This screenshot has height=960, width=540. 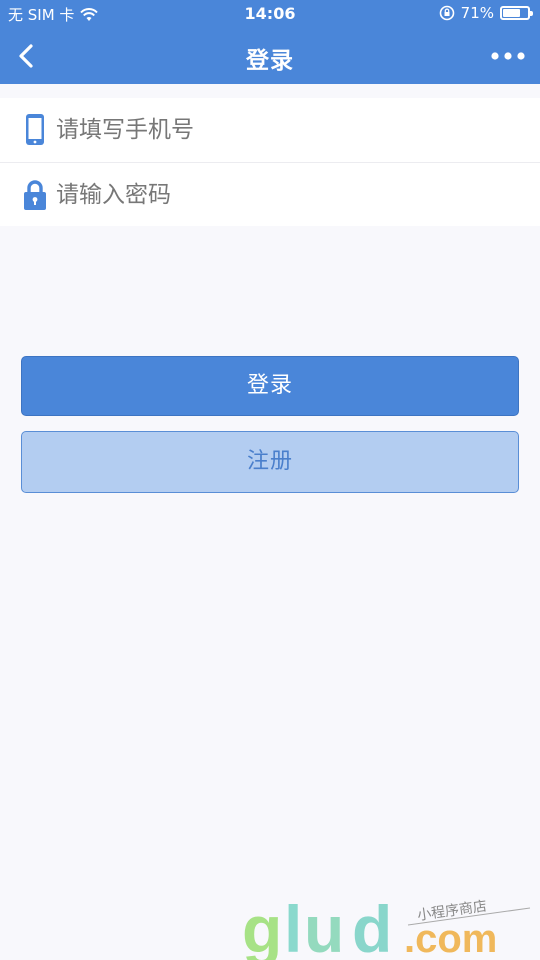 What do you see at coordinates (512, 13) in the screenshot?
I see `battery-level-fill` at bounding box center [512, 13].